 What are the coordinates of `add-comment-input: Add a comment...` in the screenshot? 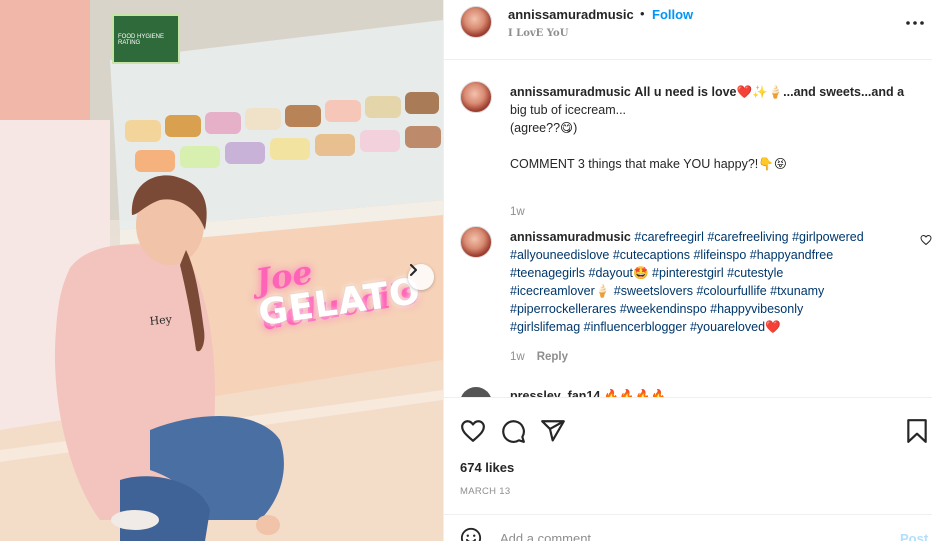 It's located at (551, 536).